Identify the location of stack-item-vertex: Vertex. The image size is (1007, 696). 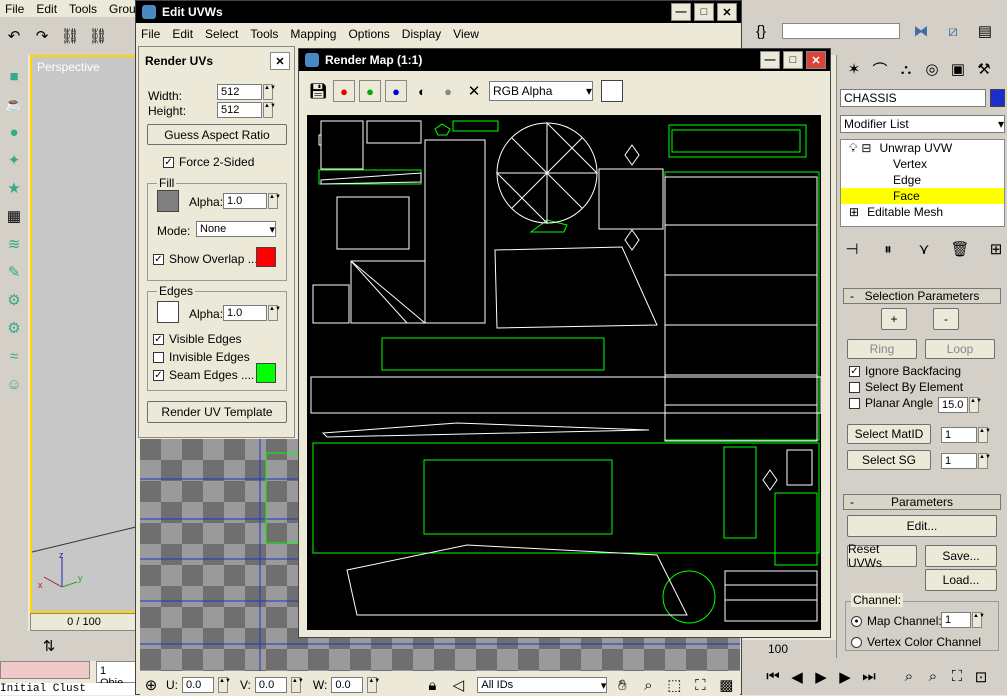
(922, 164).